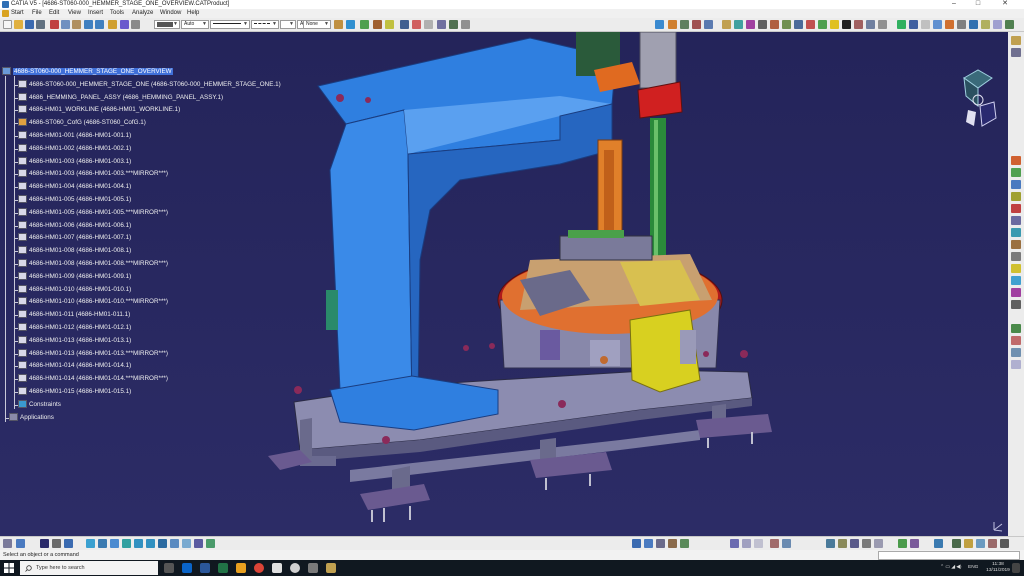 The height and width of the screenshot is (576, 1024). What do you see at coordinates (878, 543) in the screenshot?
I see `properties-bottom-icon` at bounding box center [878, 543].